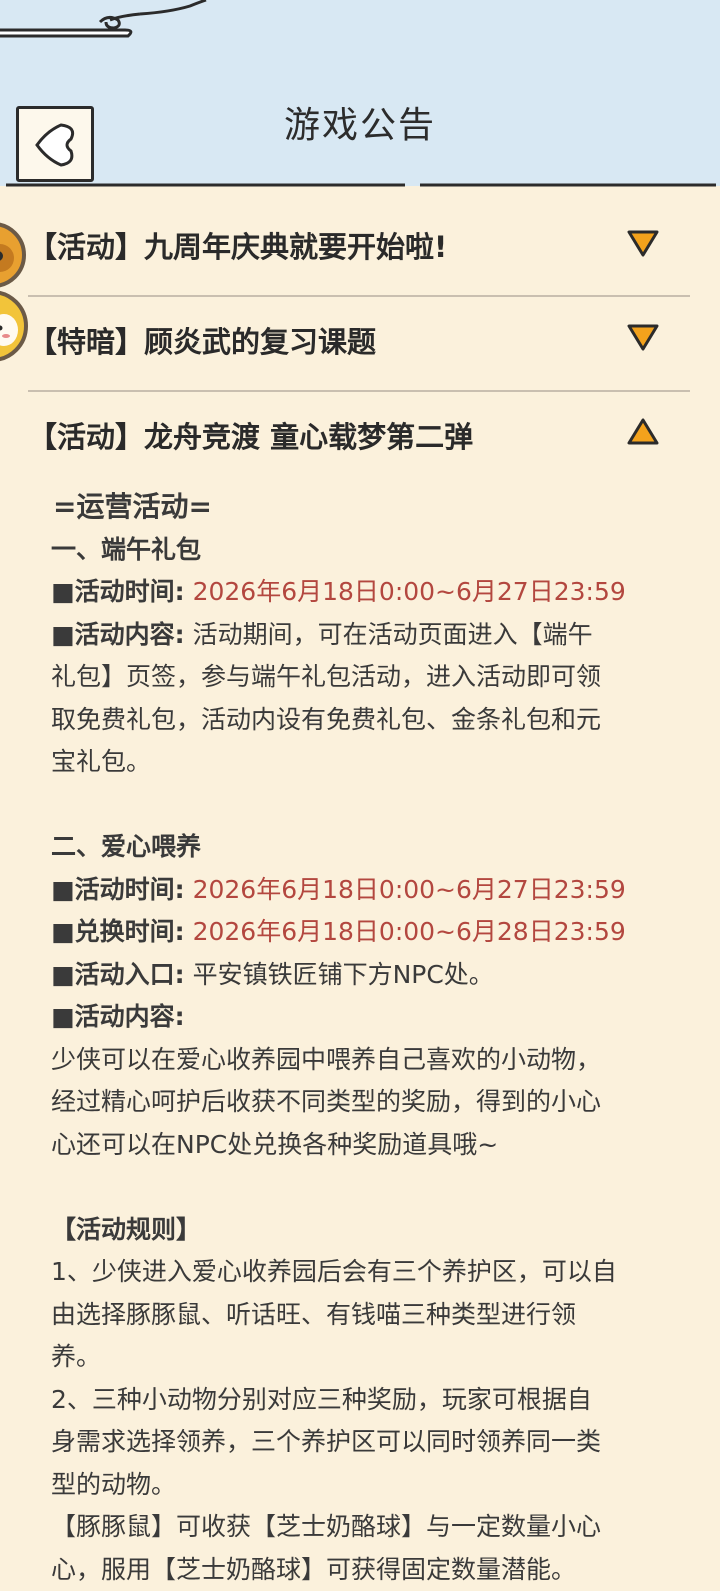 This screenshot has height=1591, width=720. I want to click on info-line: ■兑换时间: 2026年6月18日0:00~6月28日23:59, so click(366, 932).